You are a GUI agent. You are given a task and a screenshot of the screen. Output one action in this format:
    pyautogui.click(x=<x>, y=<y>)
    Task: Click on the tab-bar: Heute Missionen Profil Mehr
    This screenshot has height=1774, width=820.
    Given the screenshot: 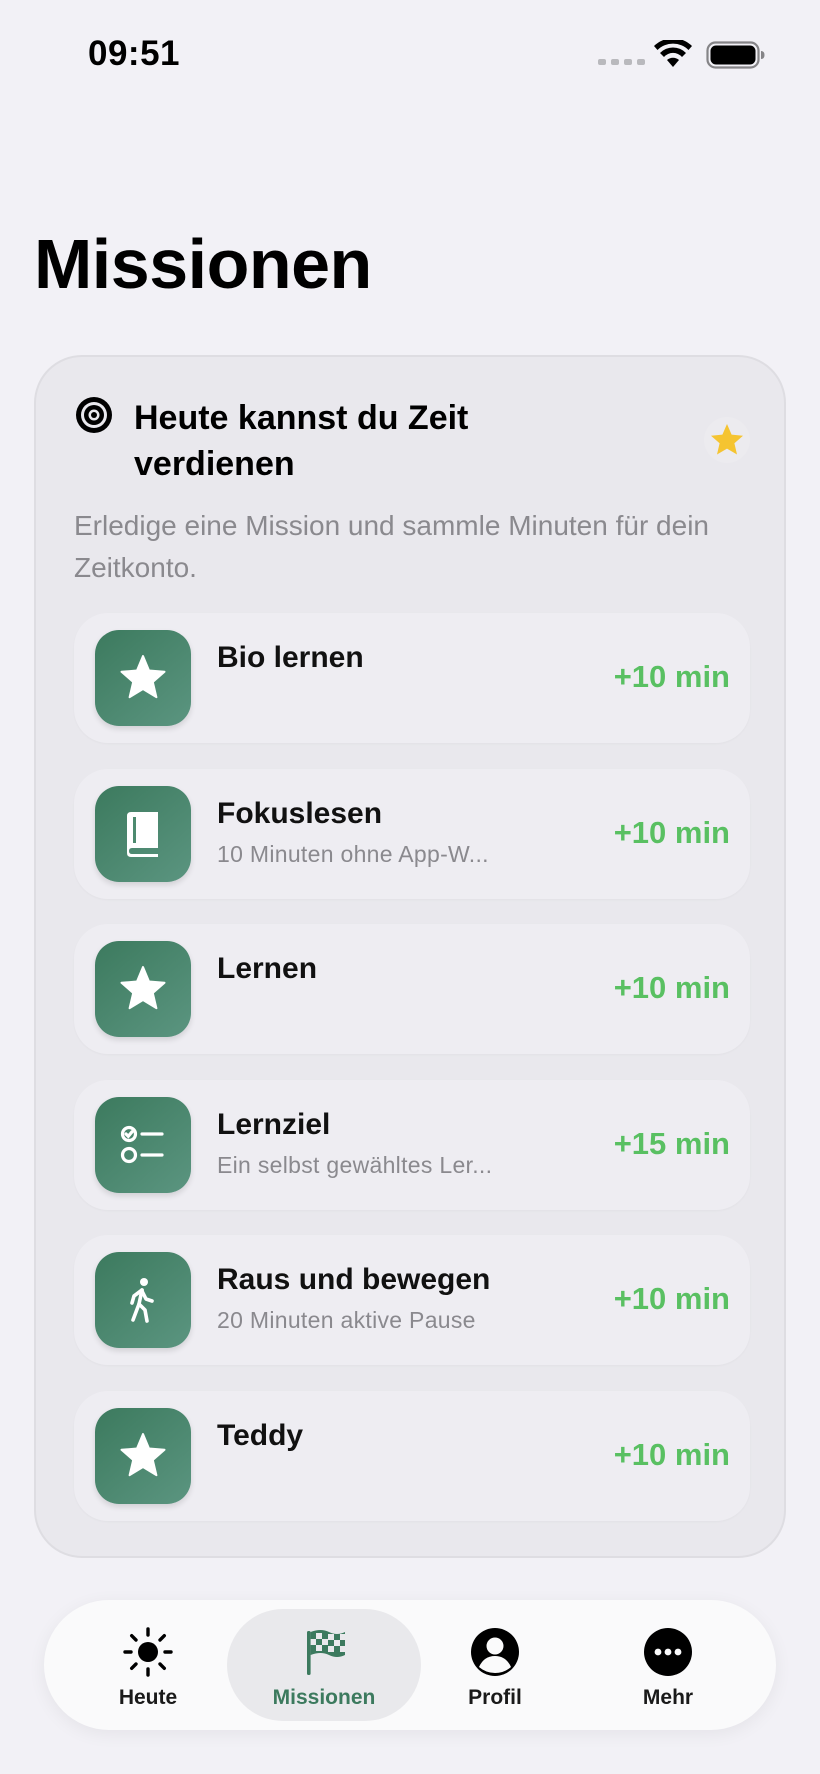 What is the action you would take?
    pyautogui.click(x=410, y=1665)
    